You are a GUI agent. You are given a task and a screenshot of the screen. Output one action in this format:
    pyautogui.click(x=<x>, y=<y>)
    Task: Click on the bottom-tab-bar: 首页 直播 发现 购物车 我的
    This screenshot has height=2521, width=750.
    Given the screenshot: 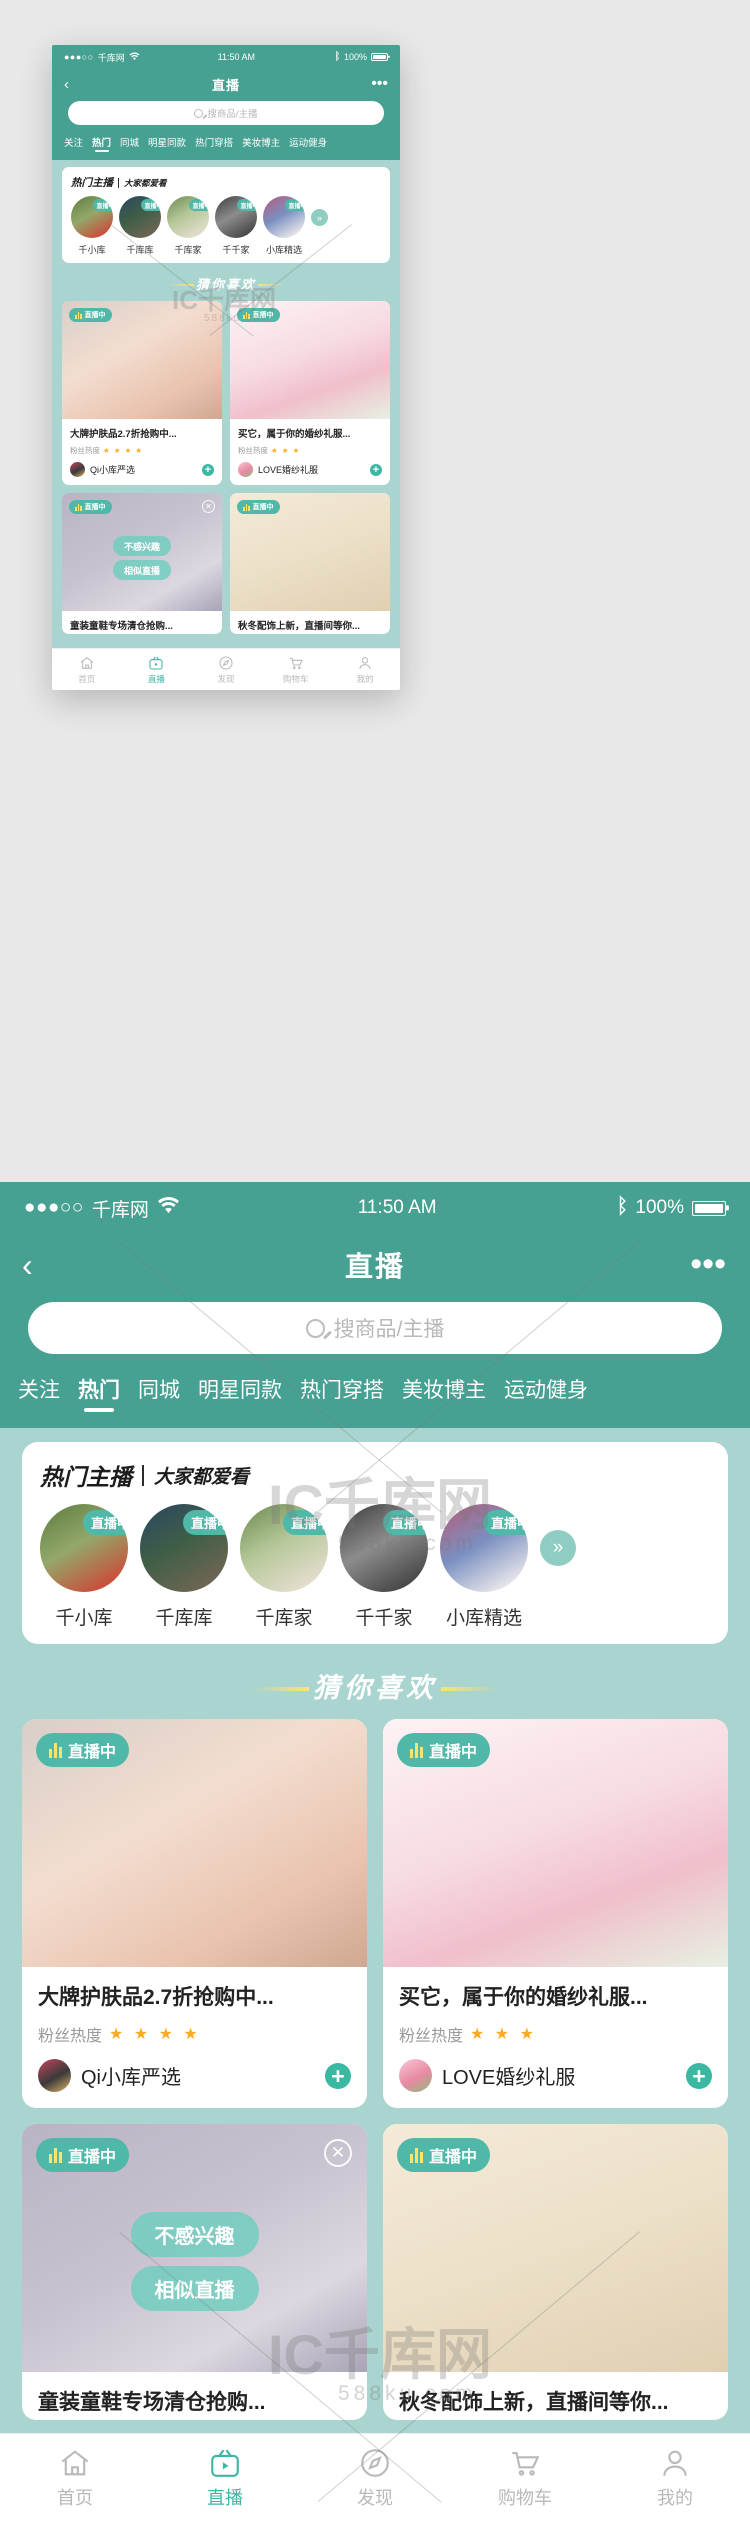 What is the action you would take?
    pyautogui.click(x=375, y=2477)
    